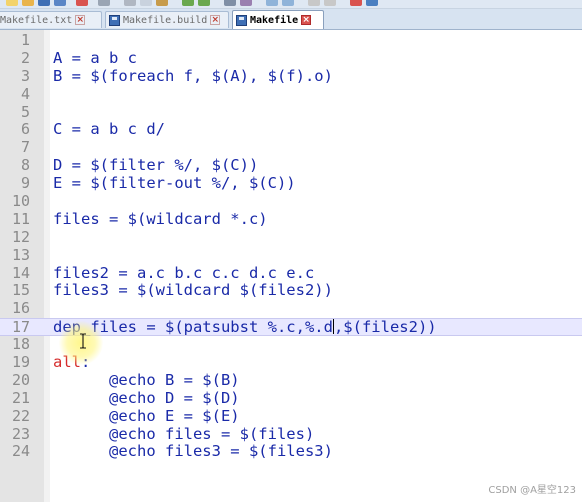 This screenshot has width=582, height=502. Describe the element at coordinates (272, 3) in the screenshot. I see `zoom-in-icon` at that location.